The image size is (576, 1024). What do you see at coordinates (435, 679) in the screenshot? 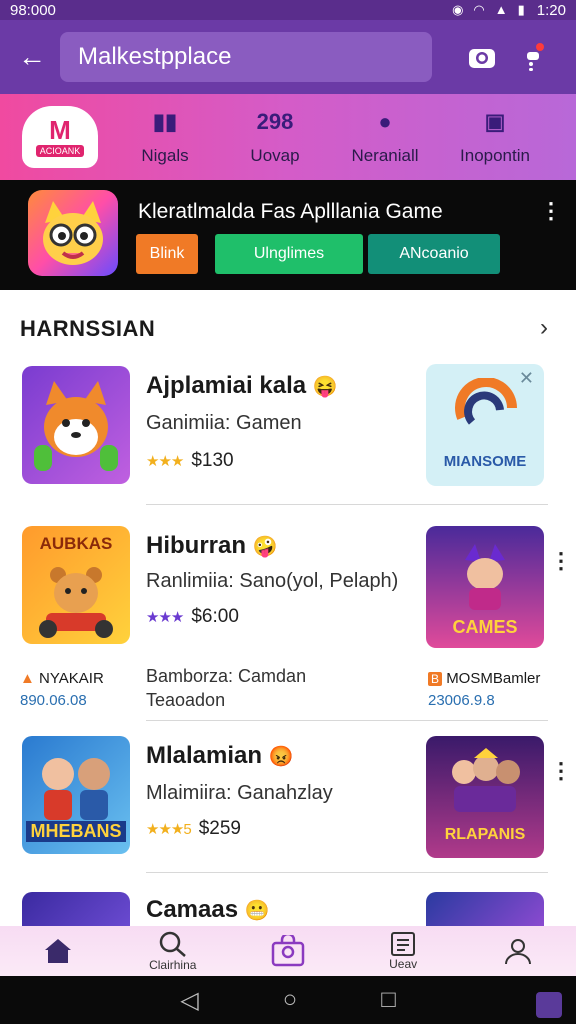
I see `badge-icon: B` at bounding box center [435, 679].